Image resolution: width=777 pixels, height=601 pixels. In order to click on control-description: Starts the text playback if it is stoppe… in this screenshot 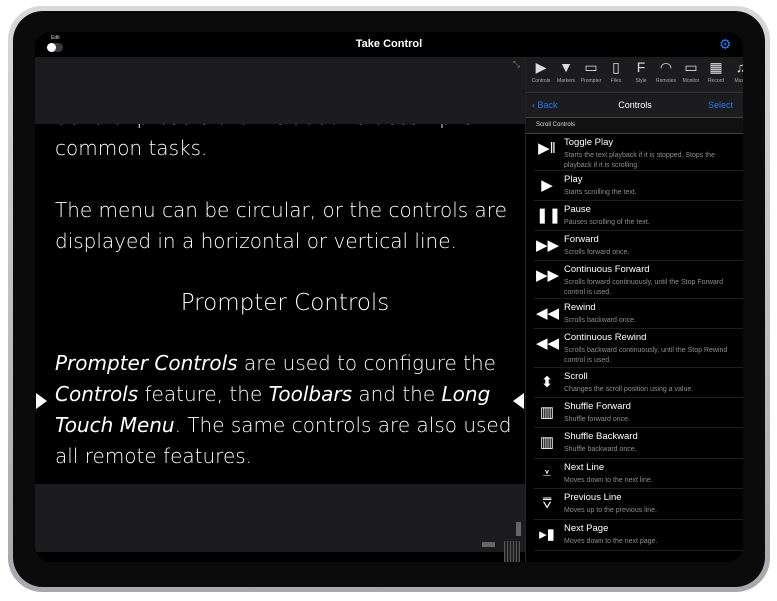, I will do `click(639, 160)`.